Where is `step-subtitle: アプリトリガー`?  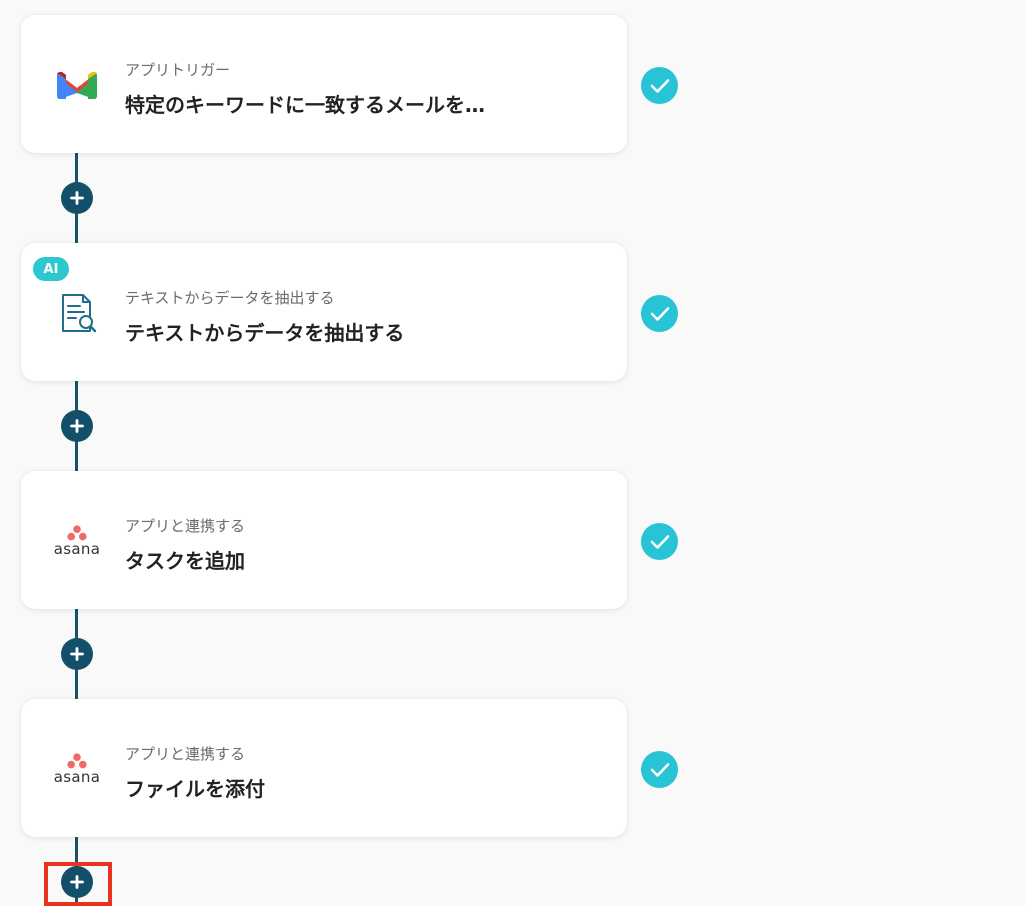
step-subtitle: アプリトリガー is located at coordinates (178, 70).